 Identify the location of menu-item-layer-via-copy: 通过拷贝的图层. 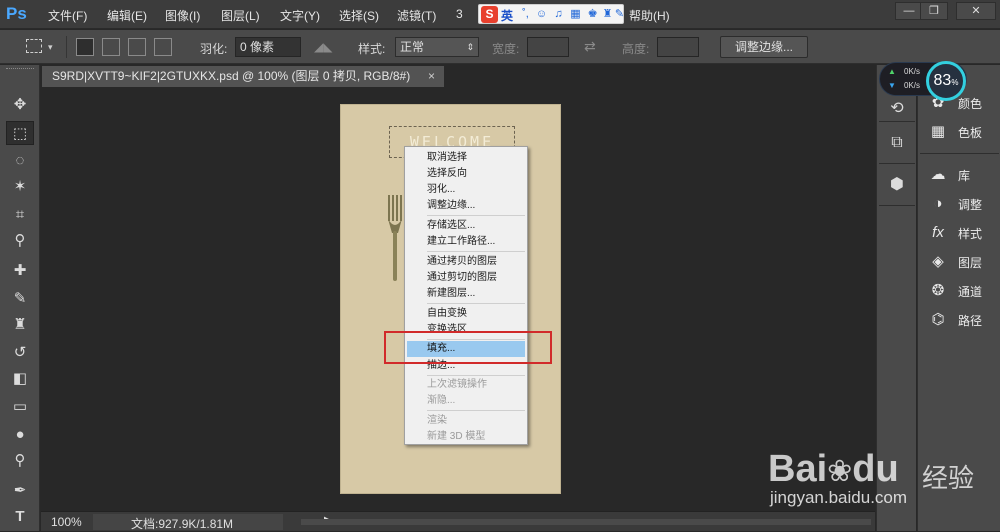
(466, 262).